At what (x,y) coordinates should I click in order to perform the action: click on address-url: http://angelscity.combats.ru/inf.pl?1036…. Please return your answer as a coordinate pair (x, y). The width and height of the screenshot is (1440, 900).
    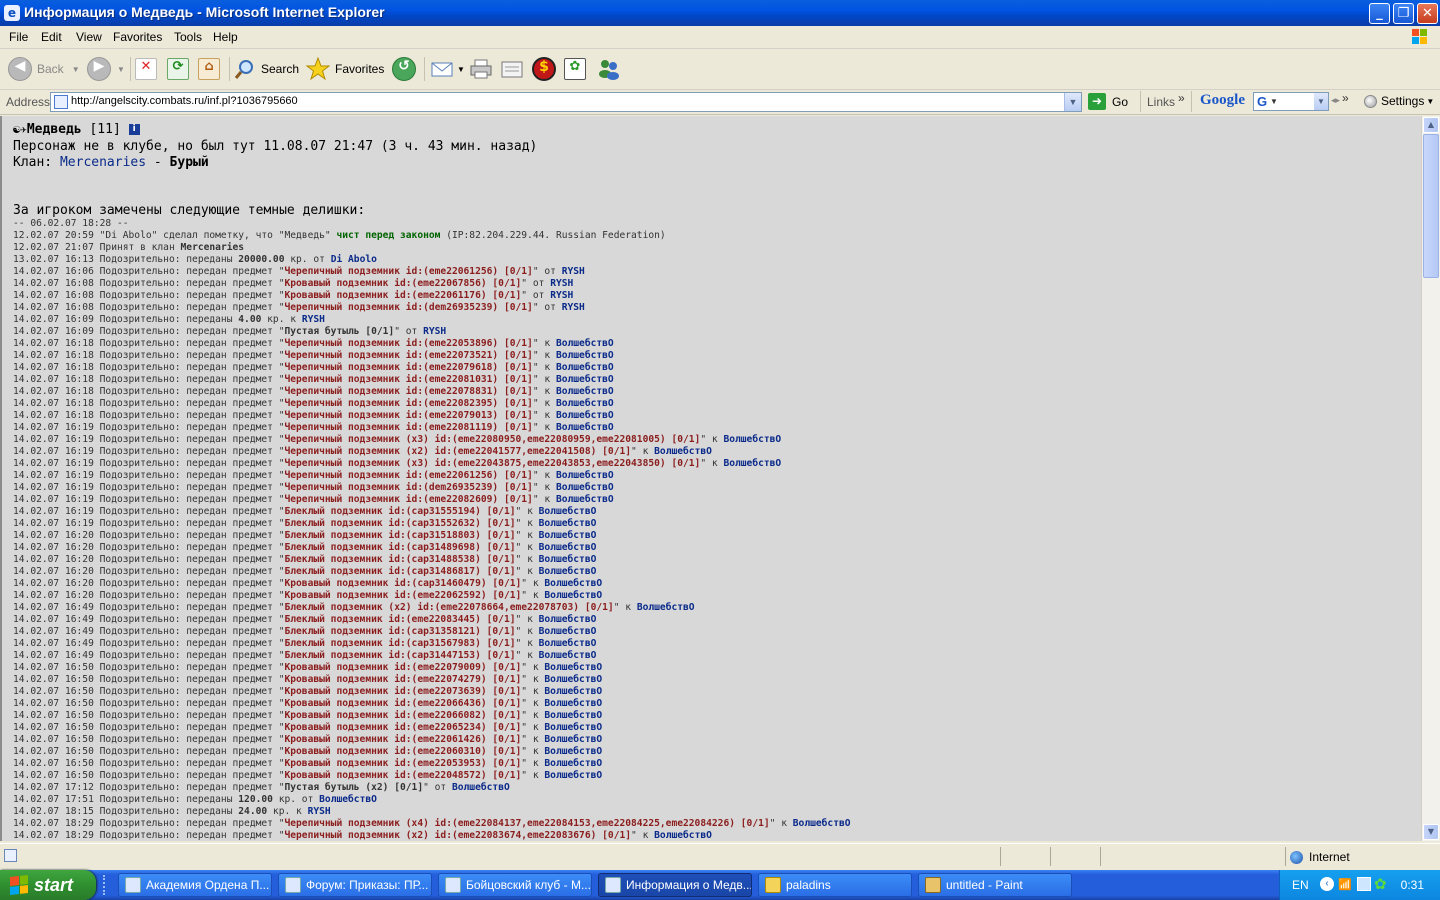
    Looking at the image, I should click on (184, 101).